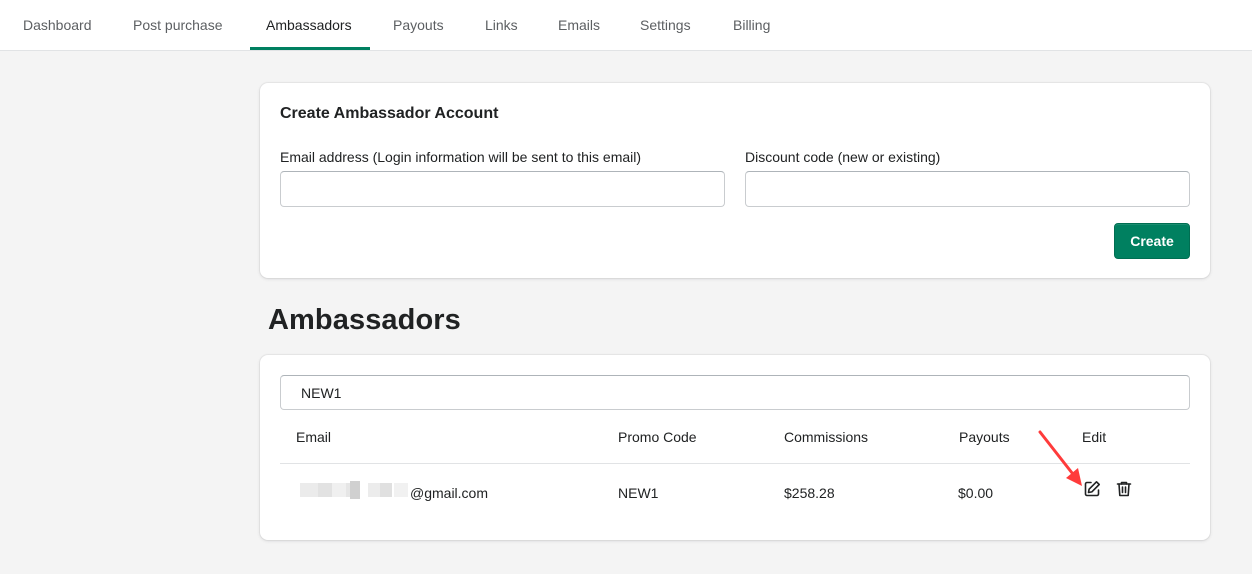 This screenshot has height=574, width=1252. I want to click on create-button: Create, so click(1152, 241).